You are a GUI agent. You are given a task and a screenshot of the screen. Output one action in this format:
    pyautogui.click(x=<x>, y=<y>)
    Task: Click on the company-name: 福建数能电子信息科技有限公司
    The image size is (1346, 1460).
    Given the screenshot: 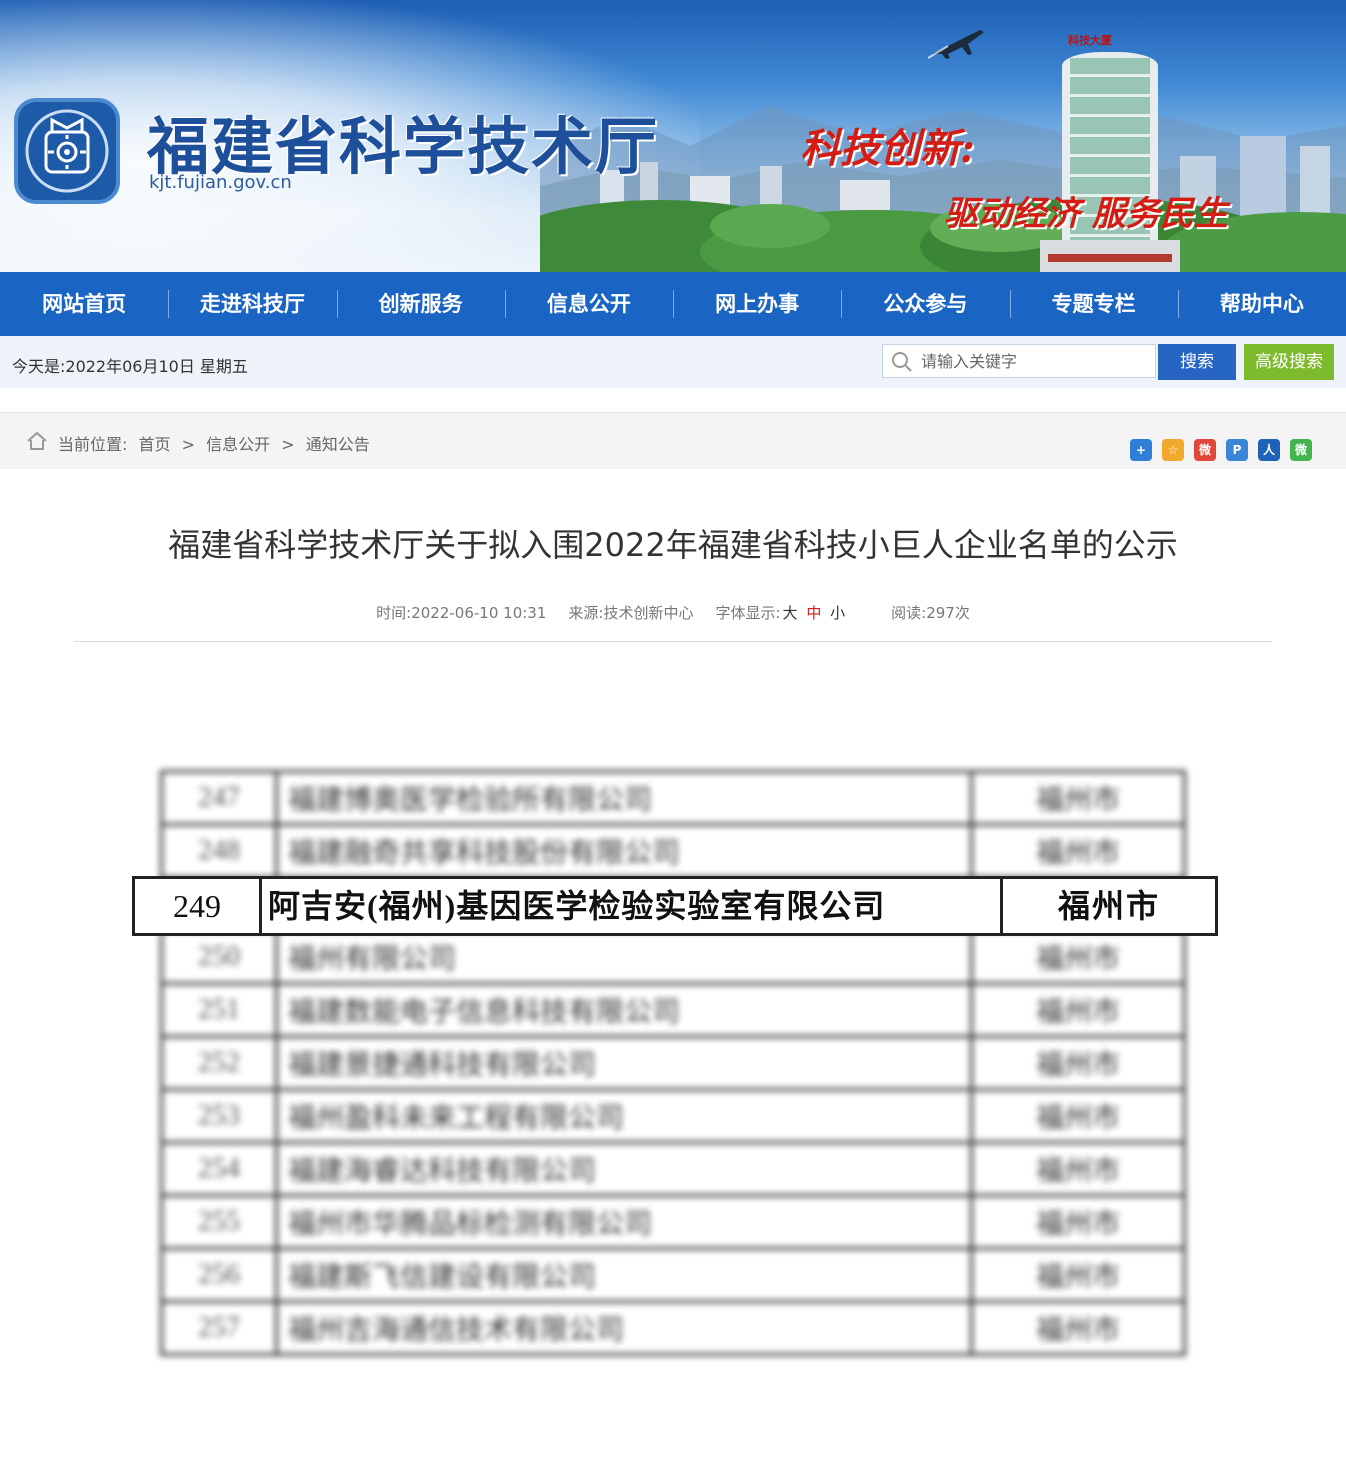 What is the action you would take?
    pyautogui.click(x=624, y=1010)
    